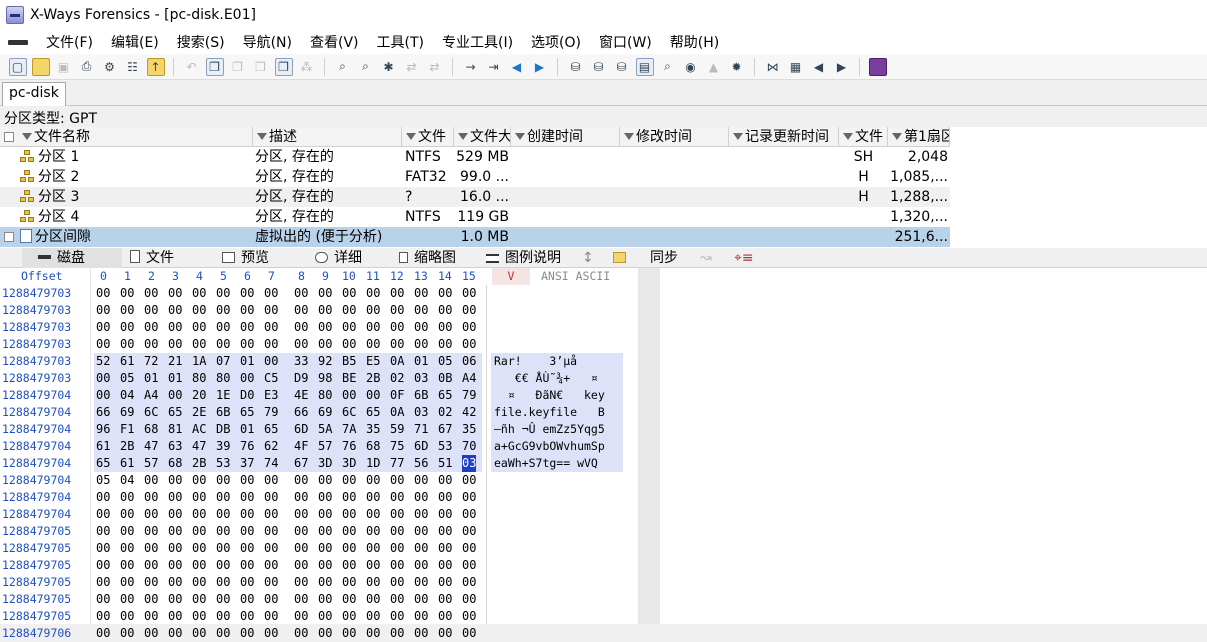  I want to click on column-header-first-sector: 第1扇区, so click(919, 137).